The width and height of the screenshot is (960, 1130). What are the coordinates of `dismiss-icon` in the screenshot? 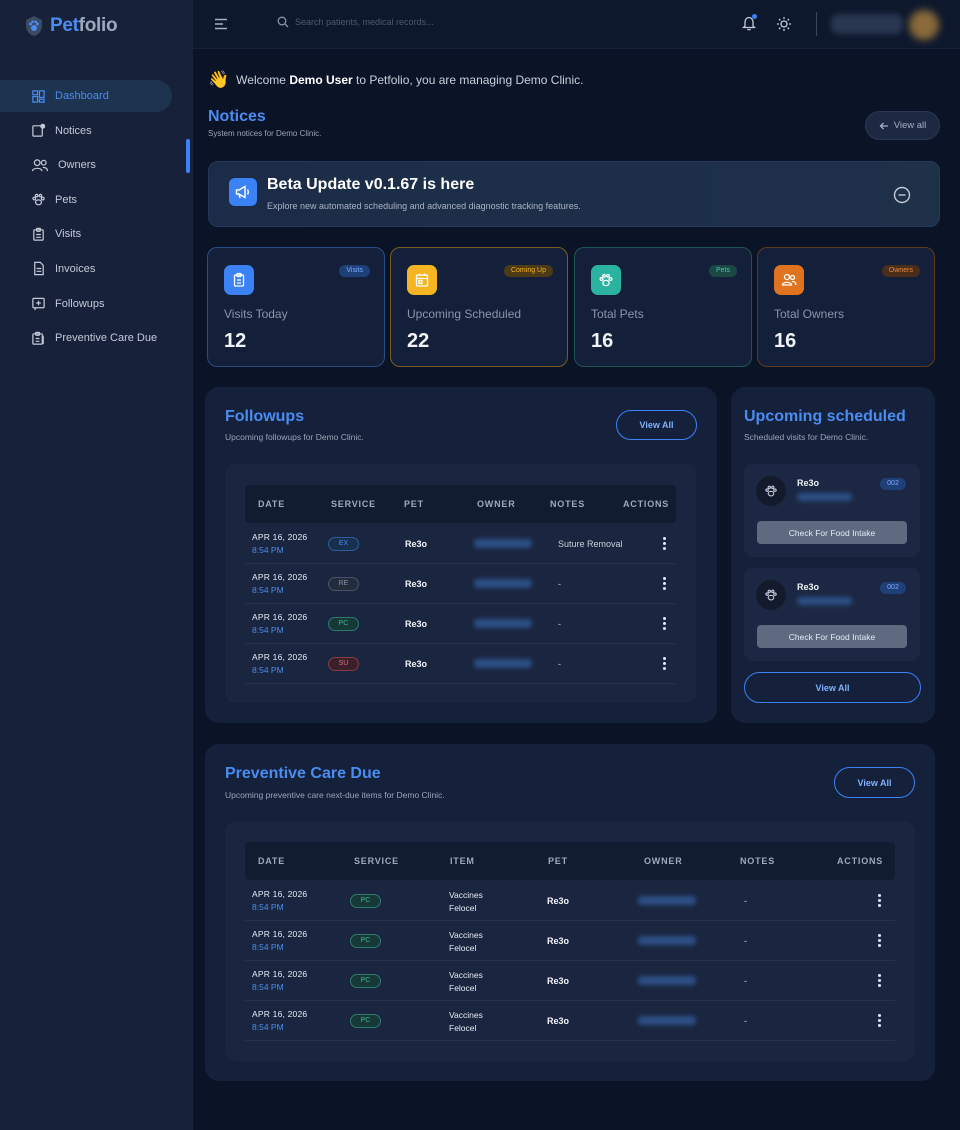 It's located at (902, 195).